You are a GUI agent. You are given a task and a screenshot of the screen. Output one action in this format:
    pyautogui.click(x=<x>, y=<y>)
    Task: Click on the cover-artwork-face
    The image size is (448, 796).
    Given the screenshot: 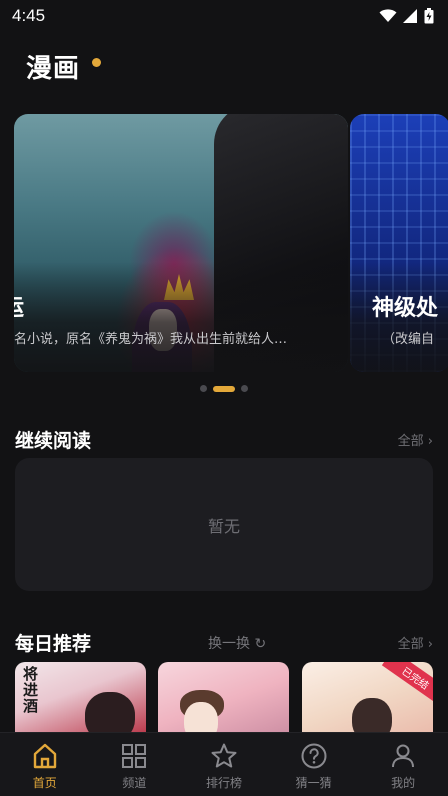 What is the action you would take?
    pyautogui.click(x=201, y=718)
    